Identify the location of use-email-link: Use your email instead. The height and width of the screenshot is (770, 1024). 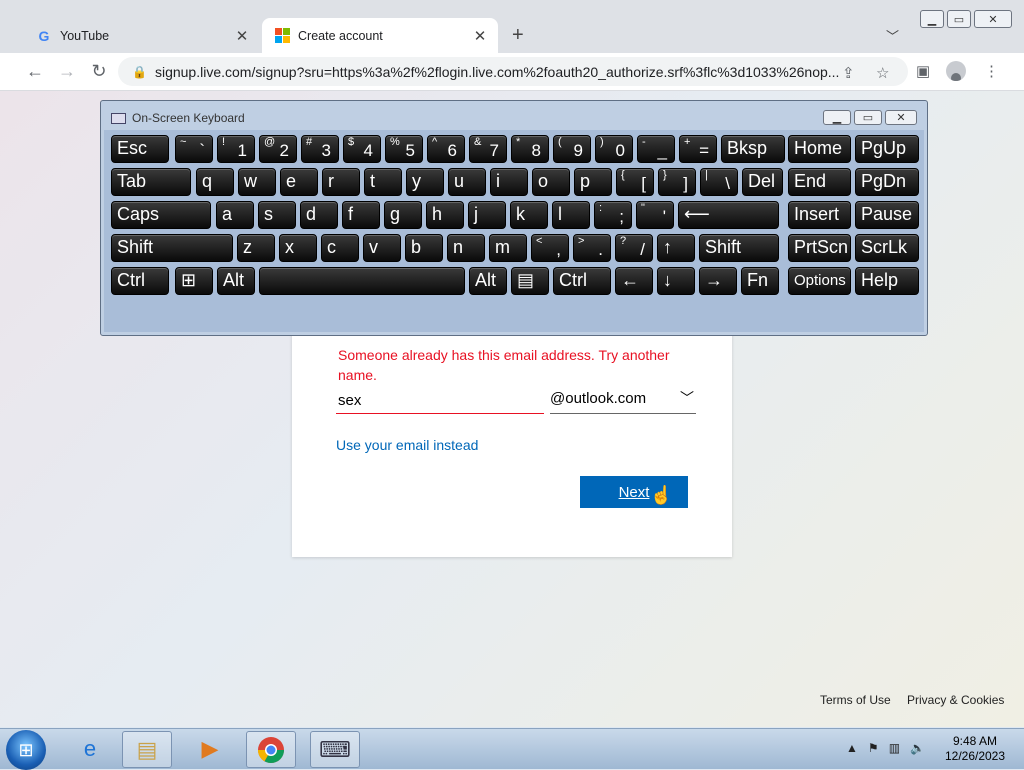
(407, 445).